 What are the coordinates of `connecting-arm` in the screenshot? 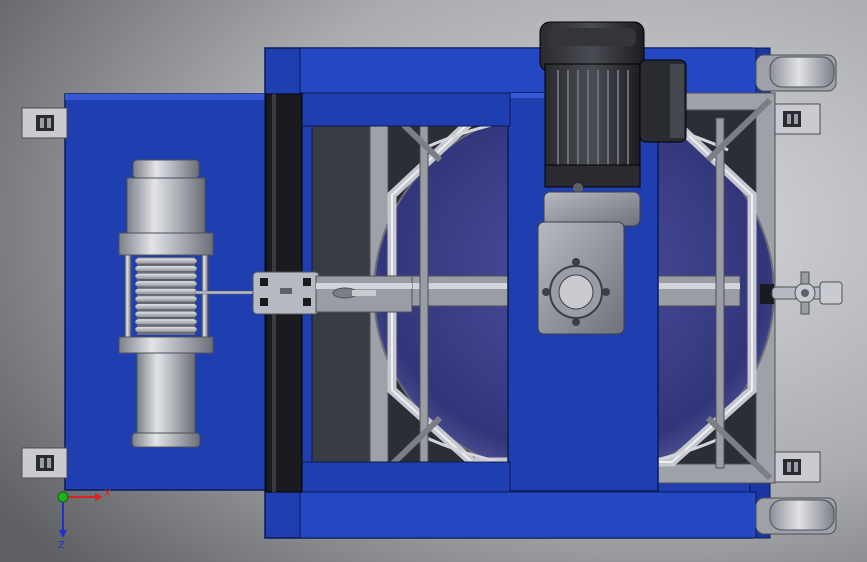 It's located at (364, 294).